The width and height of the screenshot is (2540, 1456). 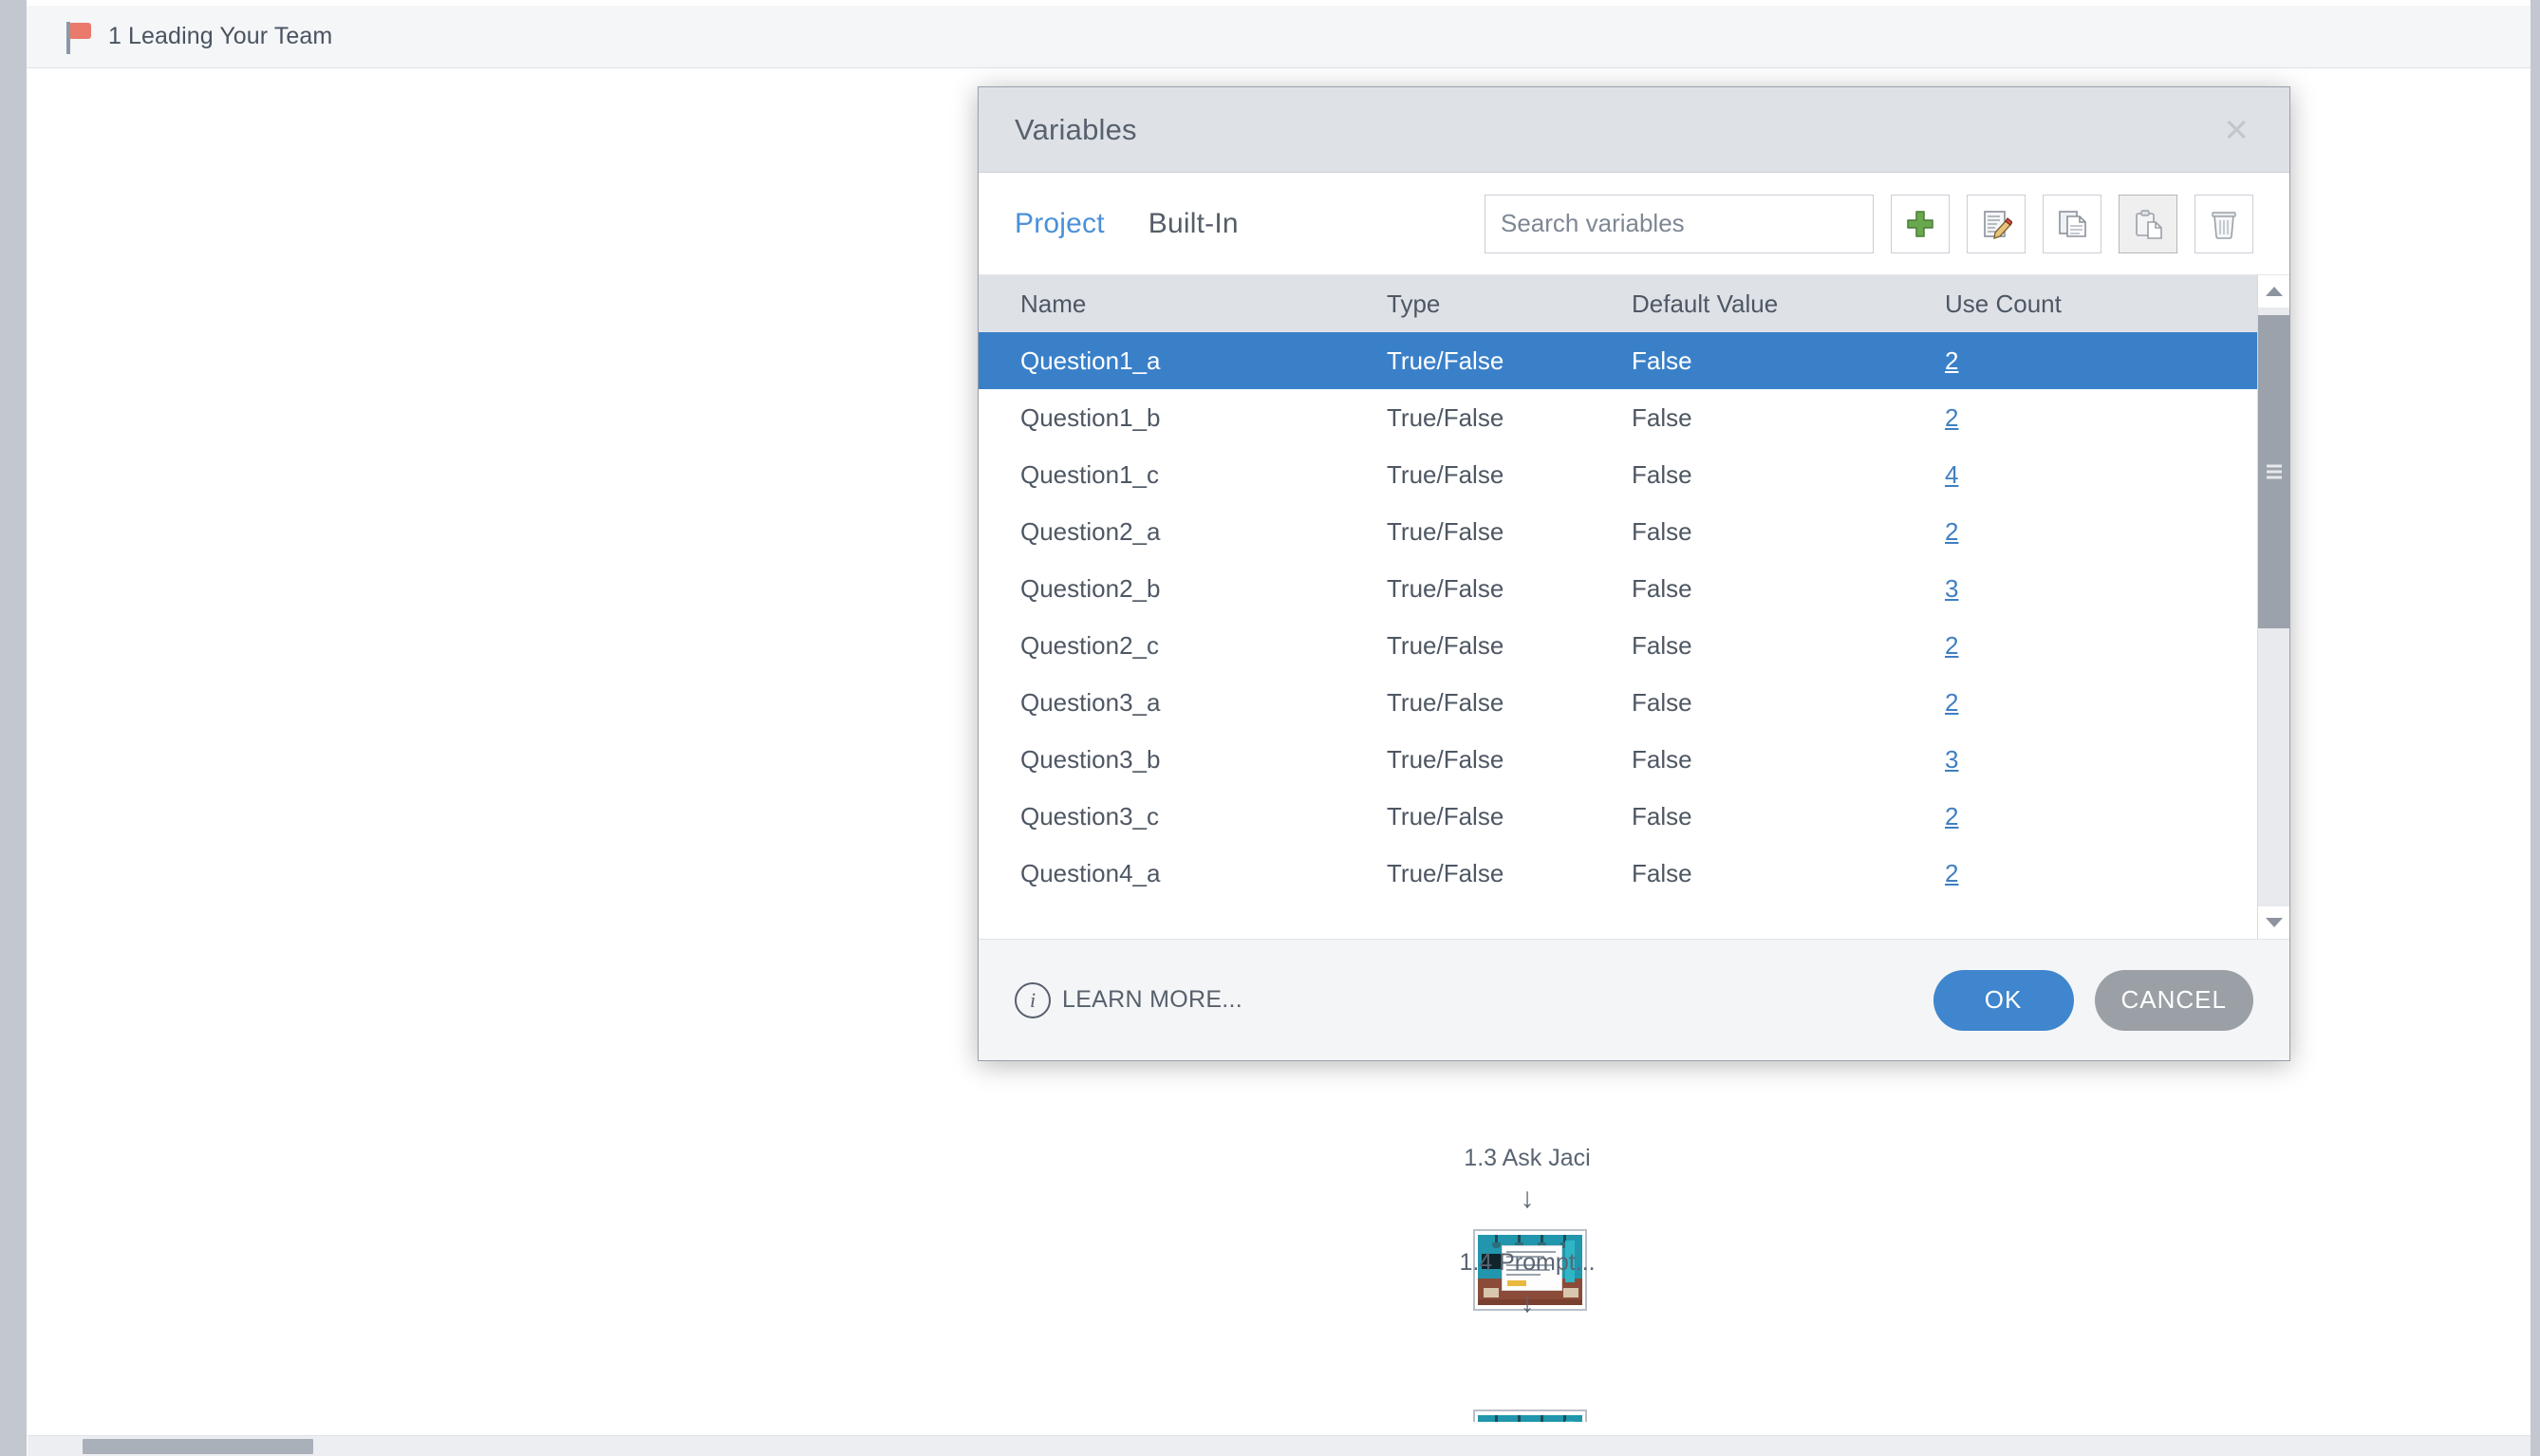 I want to click on connector-arrow-2: ↓, so click(x=1527, y=1302).